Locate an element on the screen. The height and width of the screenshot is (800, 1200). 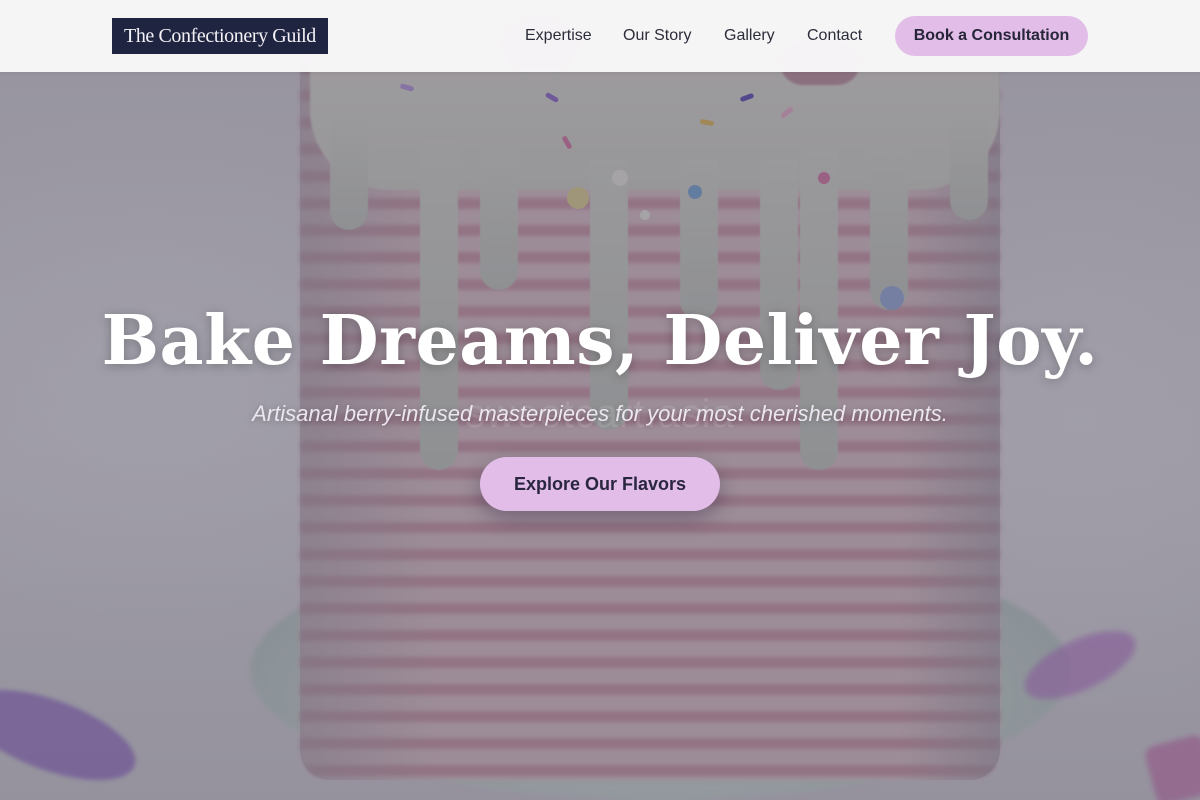
nav-link-expertise: Expertise is located at coordinates (558, 36).